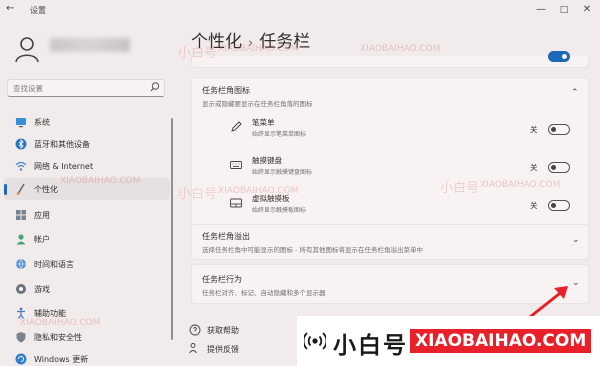  Describe the element at coordinates (42, 215) in the screenshot. I see `sidebar-item-label: 应用` at that location.